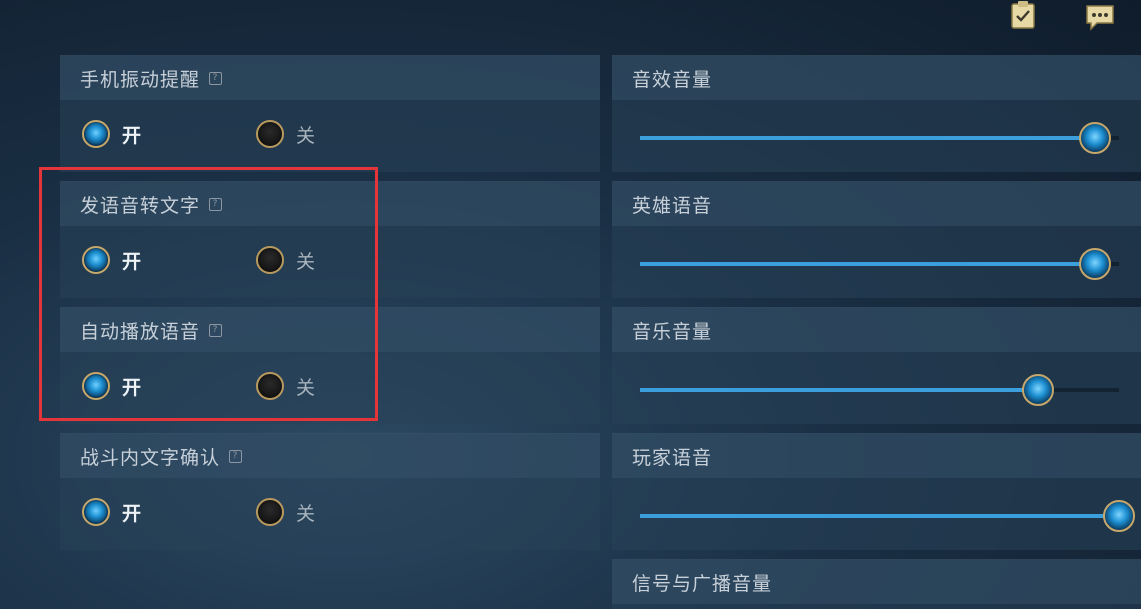 This screenshot has height=609, width=1141. What do you see at coordinates (140, 79) in the screenshot?
I see `toggle-label: 手机振动提醒` at bounding box center [140, 79].